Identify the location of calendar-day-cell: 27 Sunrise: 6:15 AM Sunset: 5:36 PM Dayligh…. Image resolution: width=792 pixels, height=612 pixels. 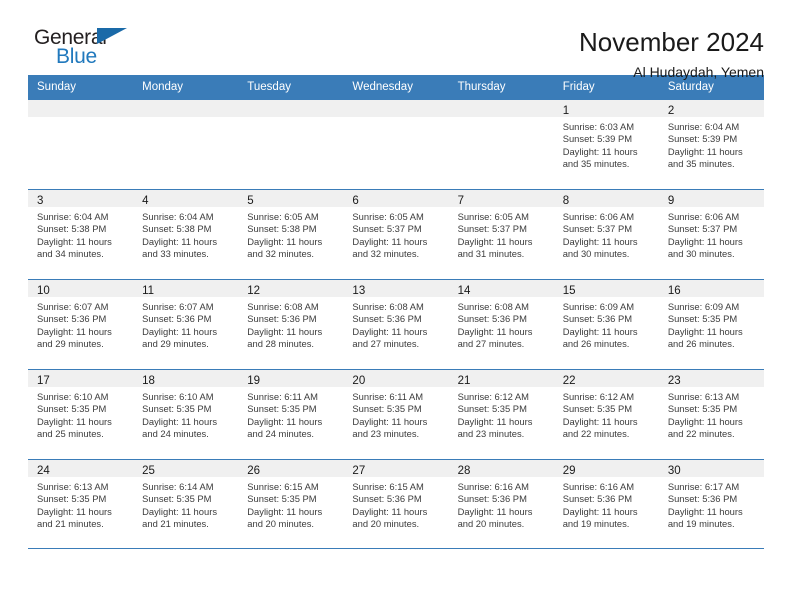
(396, 504).